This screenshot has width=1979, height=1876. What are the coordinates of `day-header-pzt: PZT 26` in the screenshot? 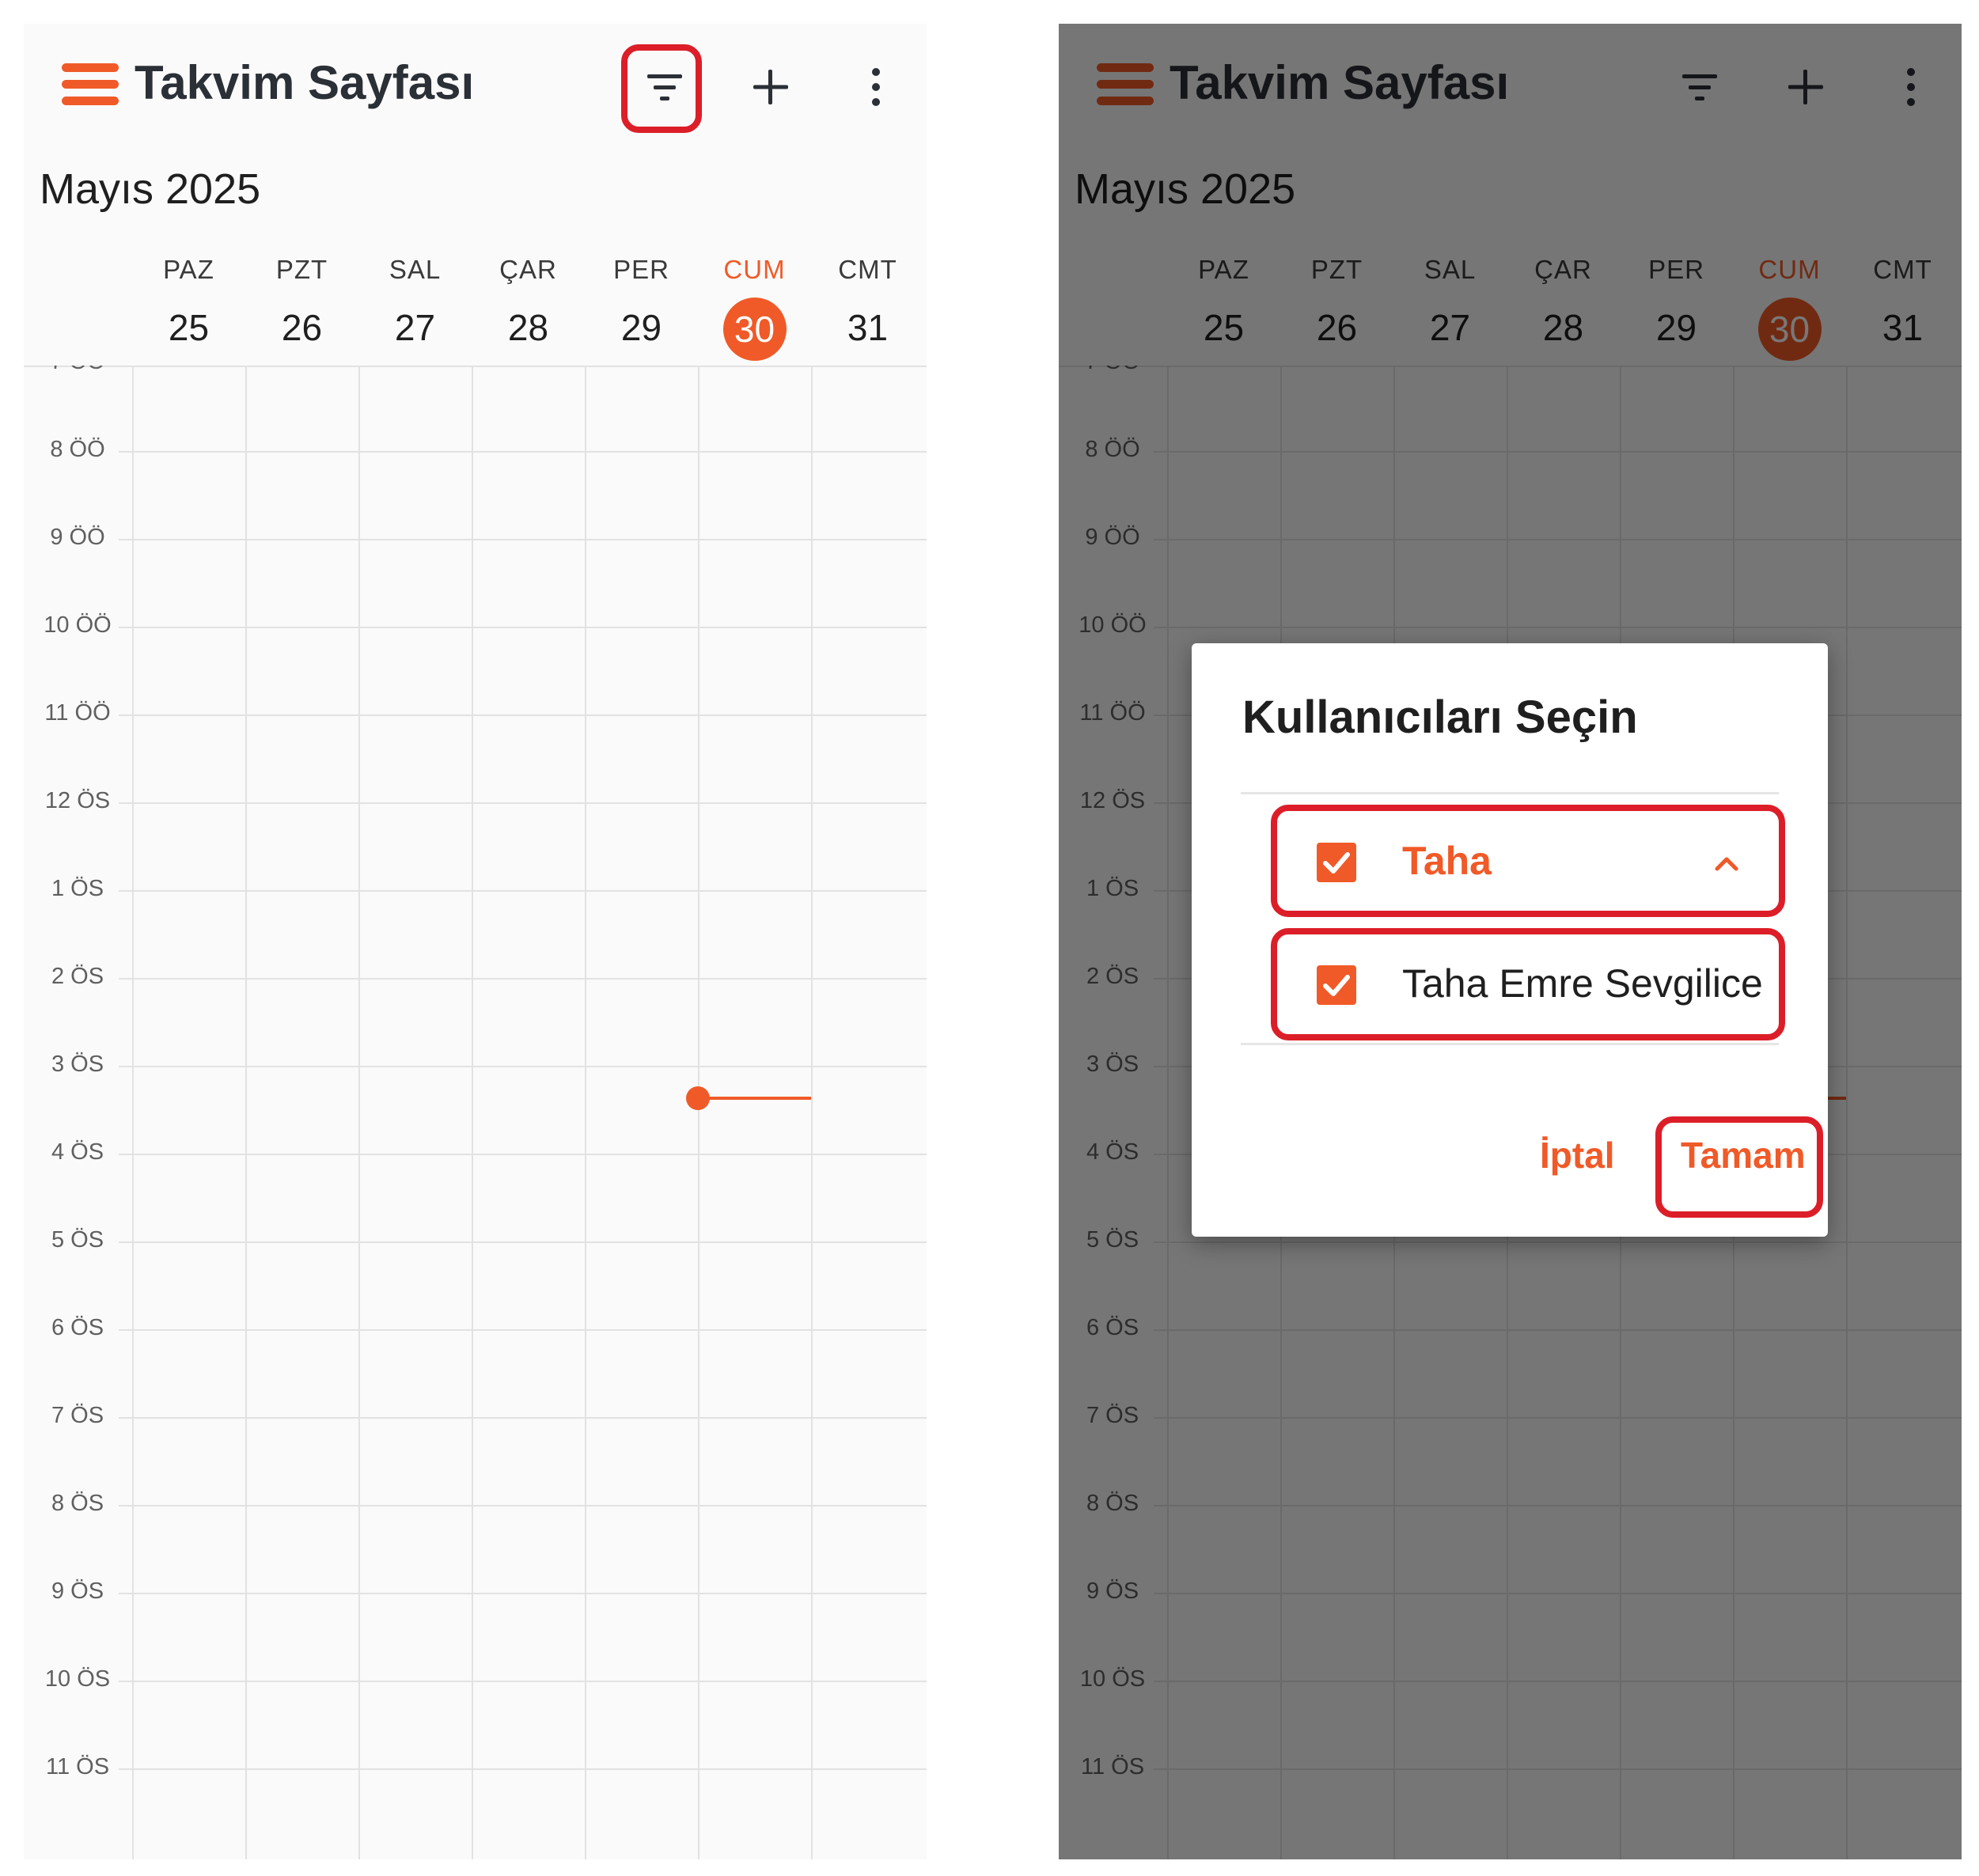 It's located at (301, 305).